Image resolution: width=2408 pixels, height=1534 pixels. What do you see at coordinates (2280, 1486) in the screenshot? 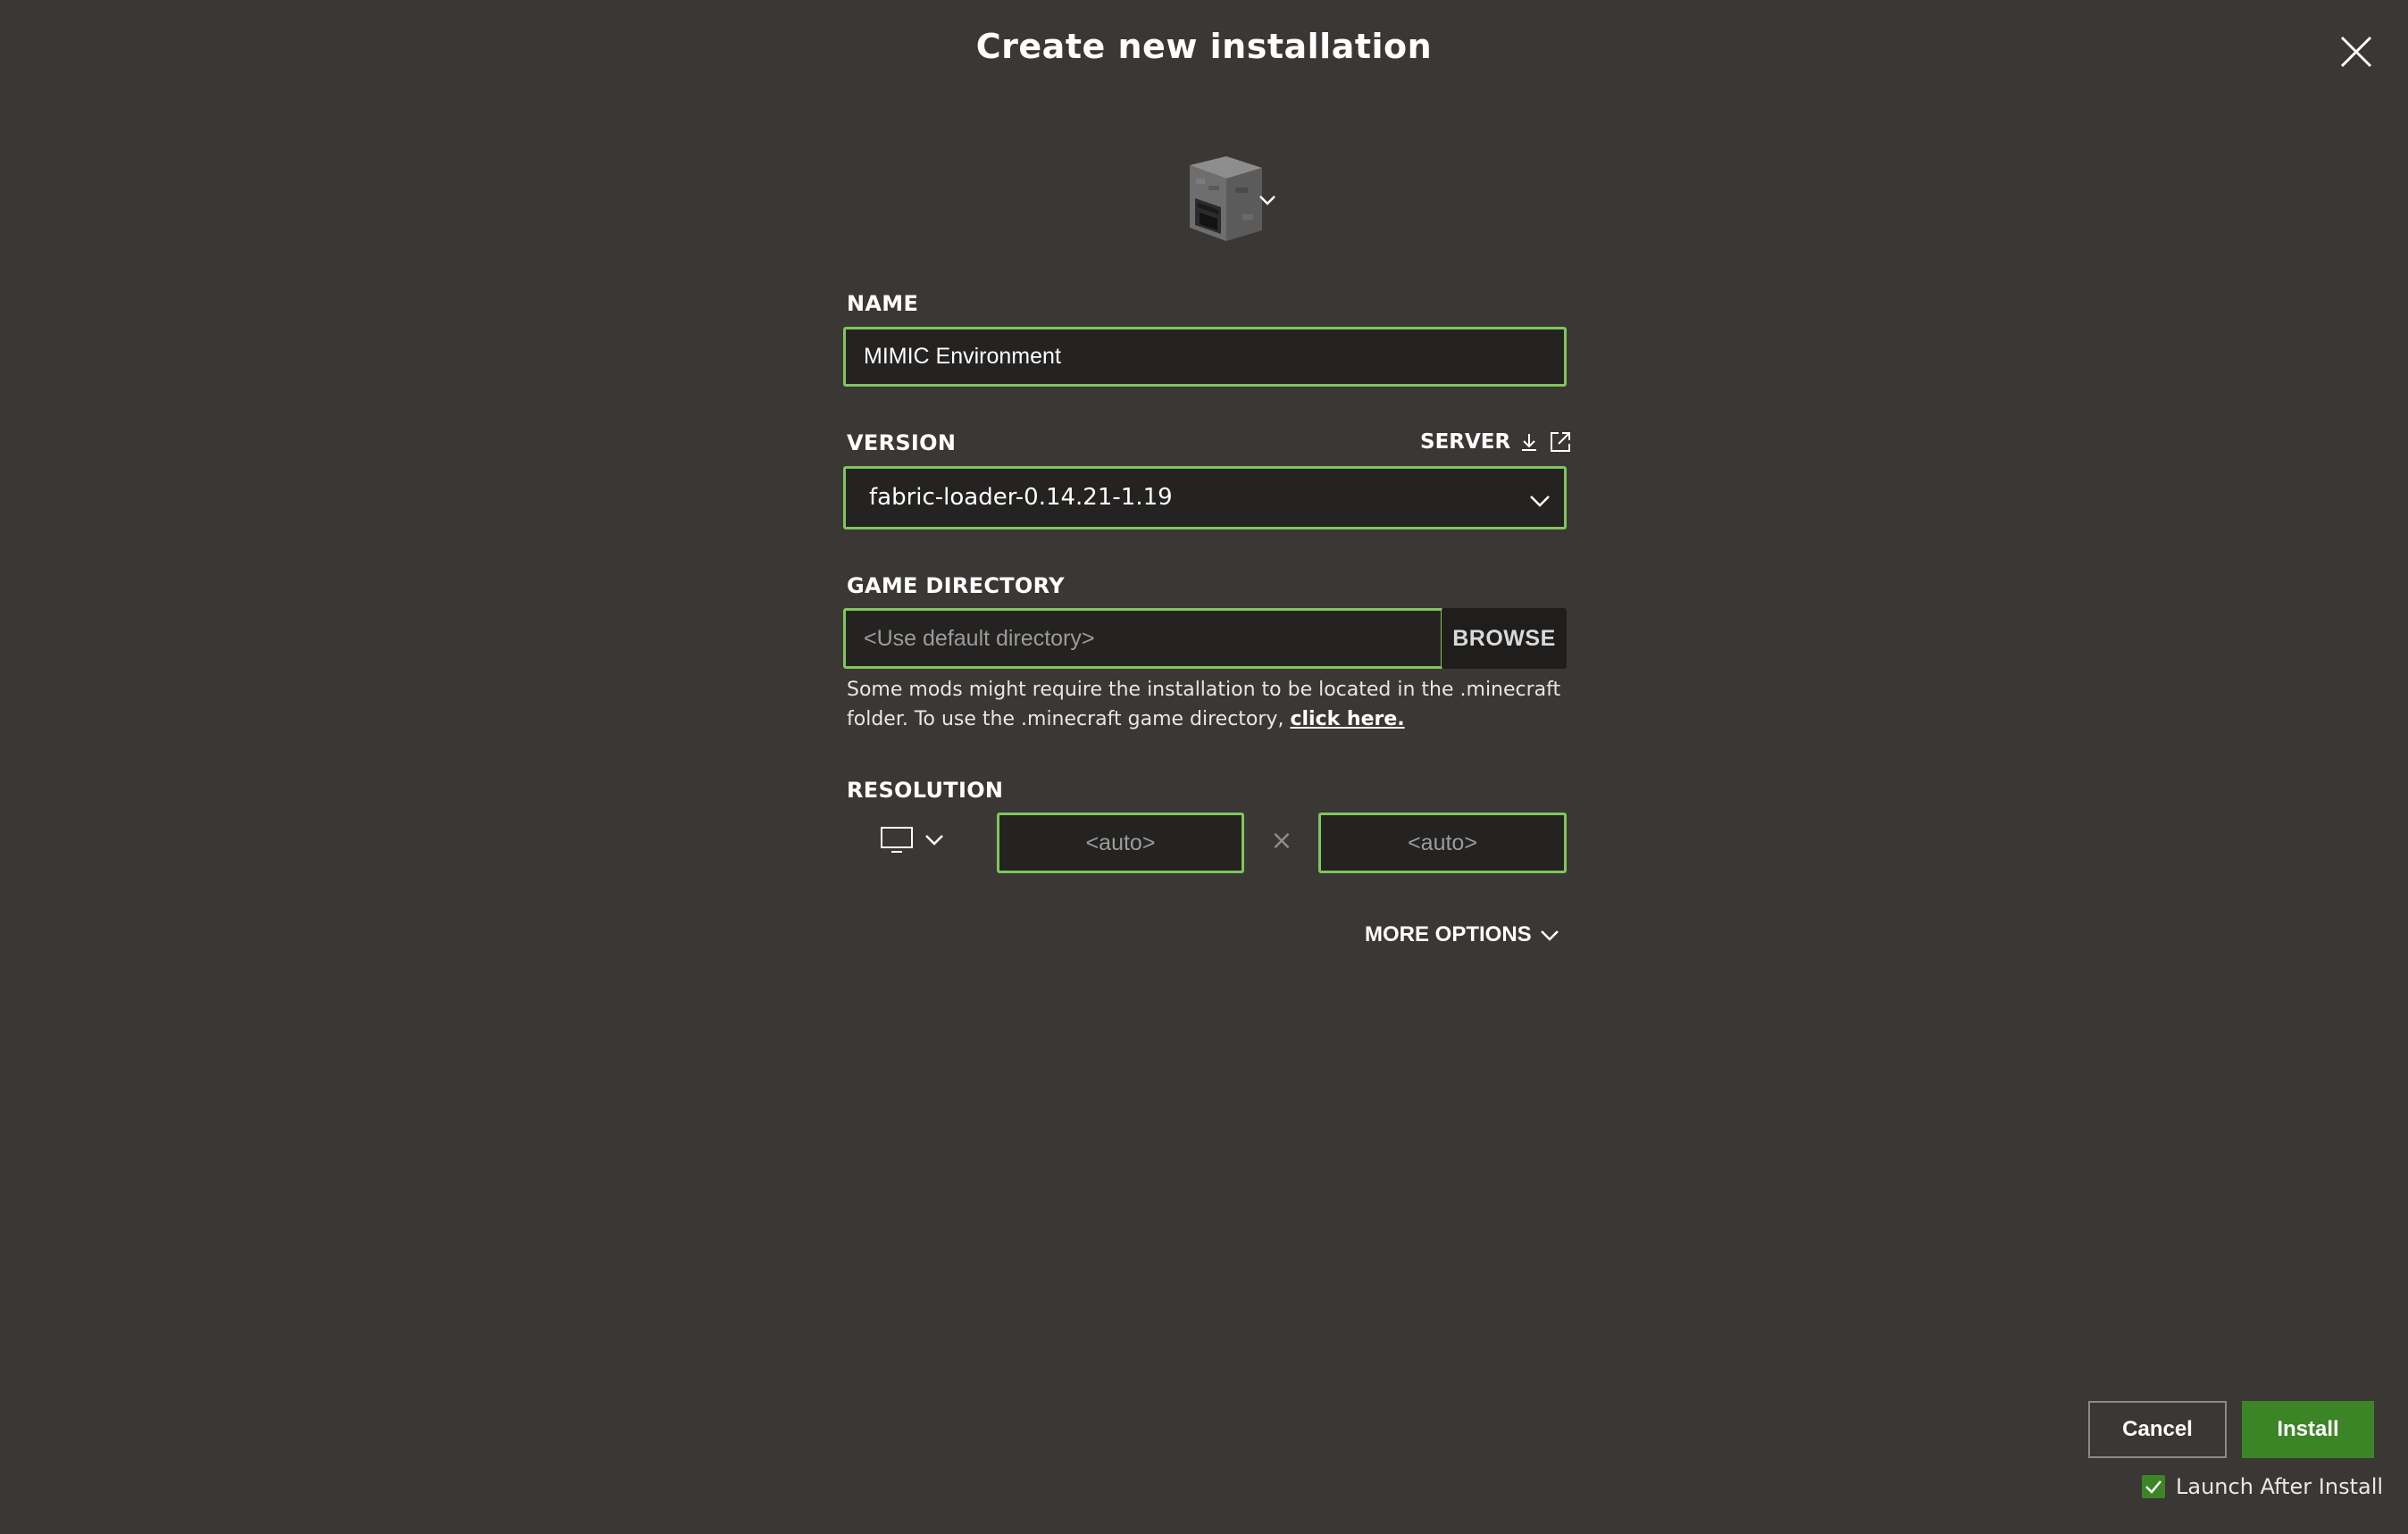
I see `launch-after-install-label: Launch After Install` at bounding box center [2280, 1486].